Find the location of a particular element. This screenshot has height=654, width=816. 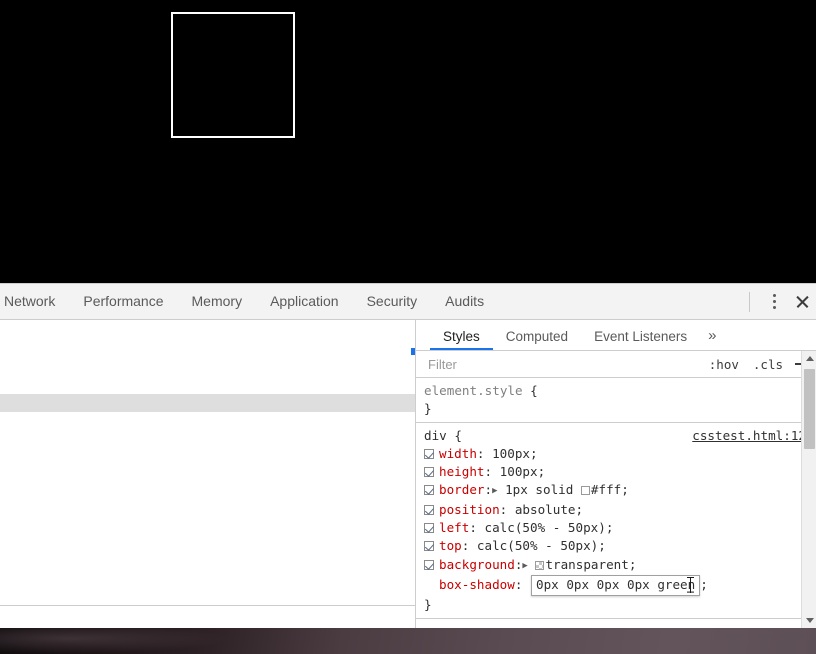

editing-value-text: 0px 0px 0px 0px green is located at coordinates (615, 584).